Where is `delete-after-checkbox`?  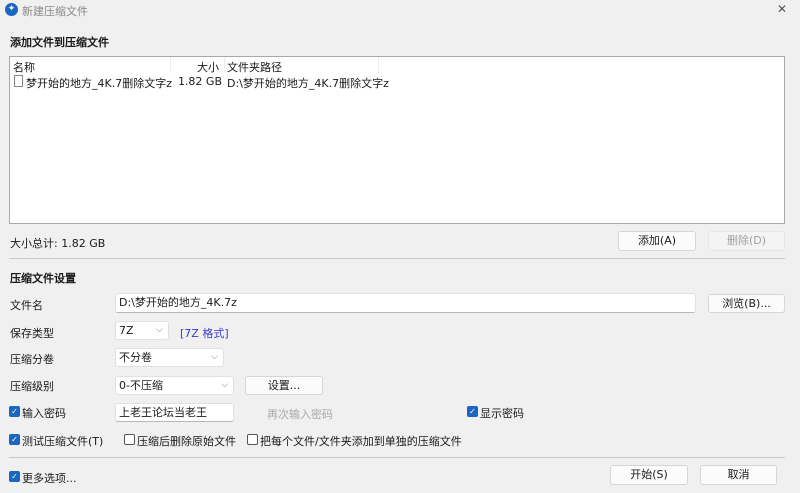
delete-after-checkbox is located at coordinates (129, 439).